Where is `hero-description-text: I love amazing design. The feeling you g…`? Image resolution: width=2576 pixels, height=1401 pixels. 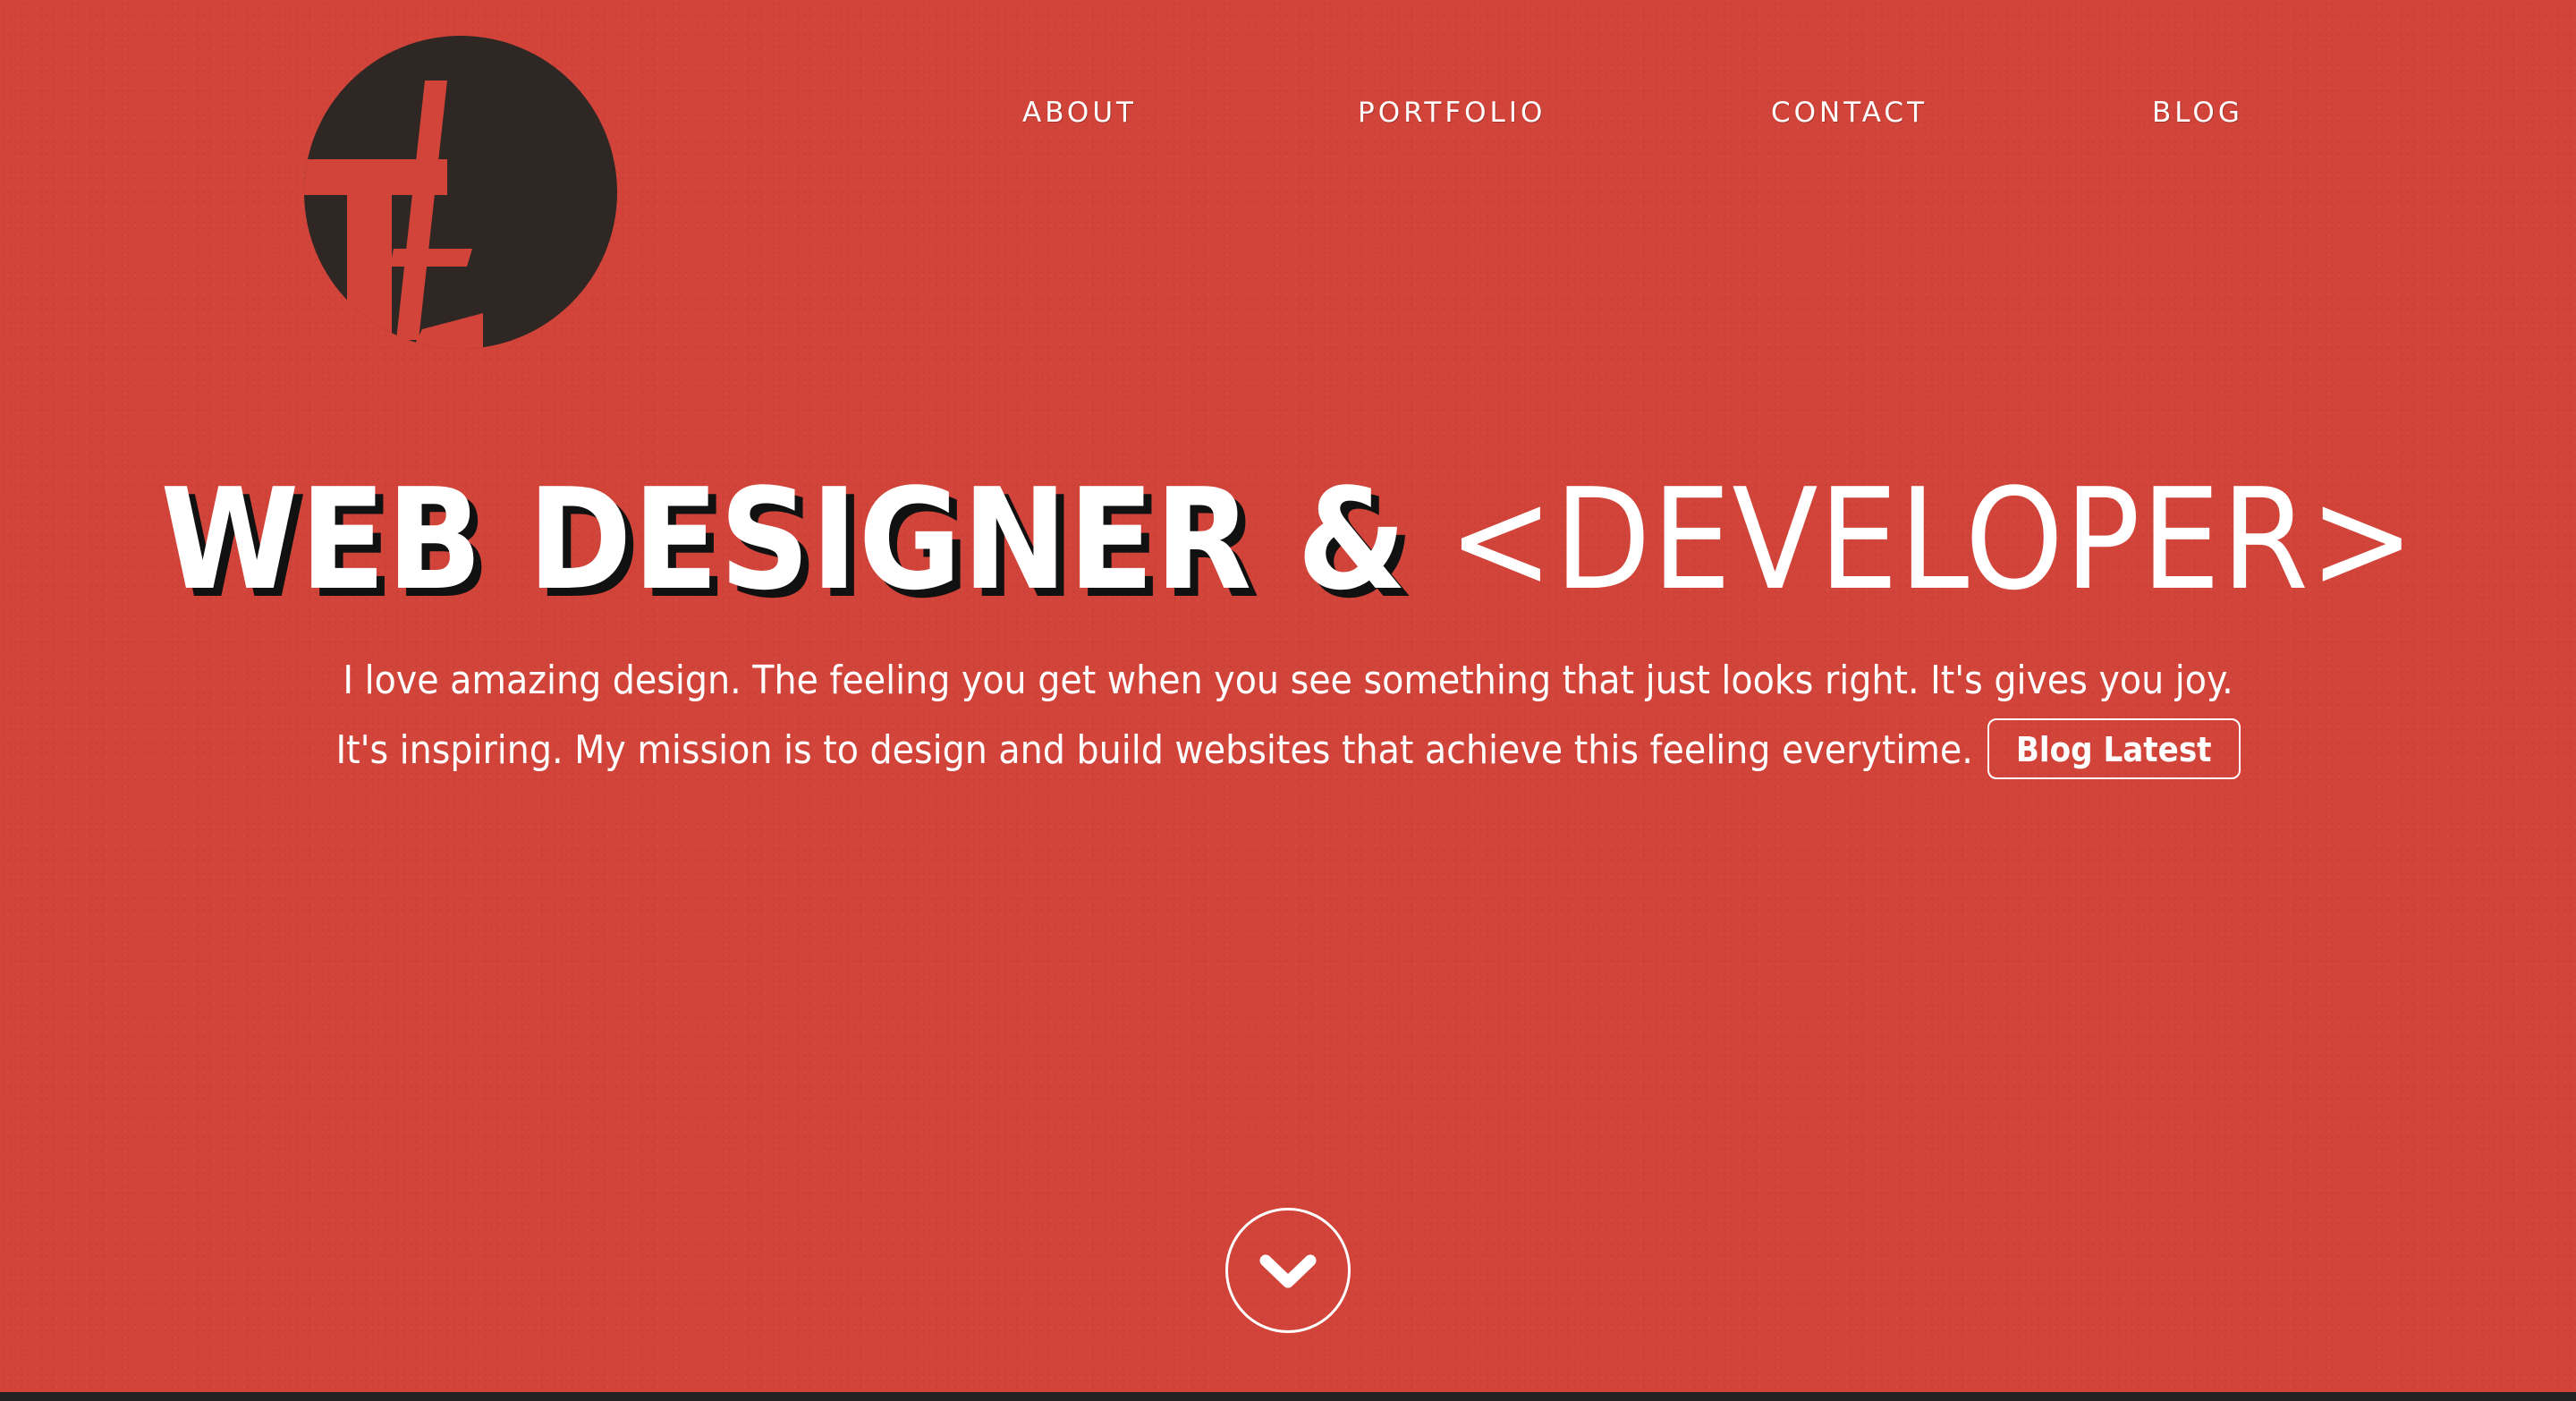 hero-description-text: I love amazing design. The feeling you g… is located at coordinates (1284, 715).